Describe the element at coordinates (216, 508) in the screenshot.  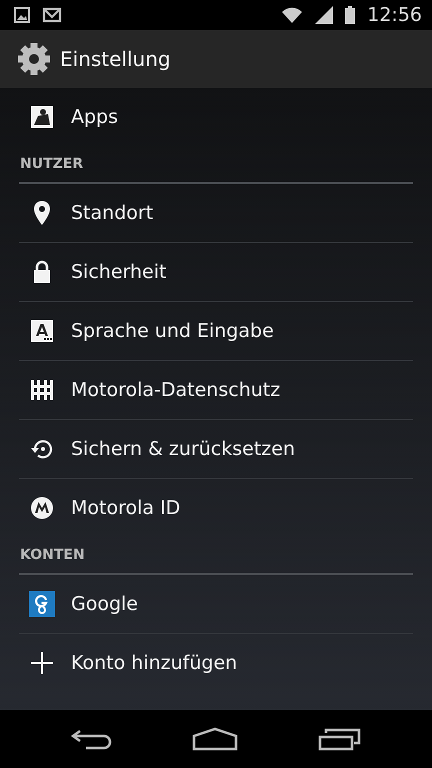
I see `settings-item: Motorola ID` at that location.